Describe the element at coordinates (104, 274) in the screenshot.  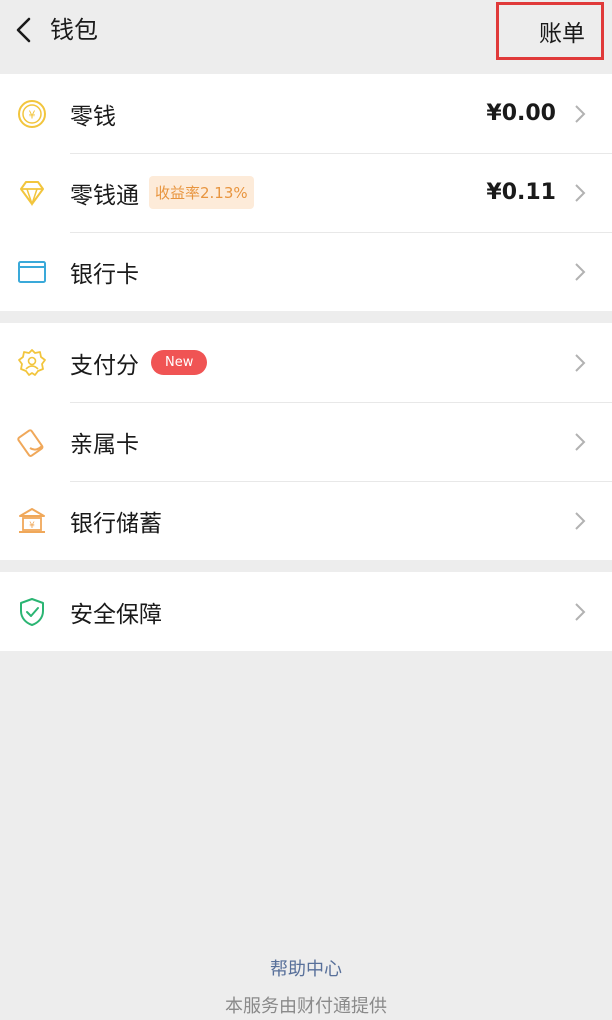
I see `row-bank-card-label: 银行卡` at that location.